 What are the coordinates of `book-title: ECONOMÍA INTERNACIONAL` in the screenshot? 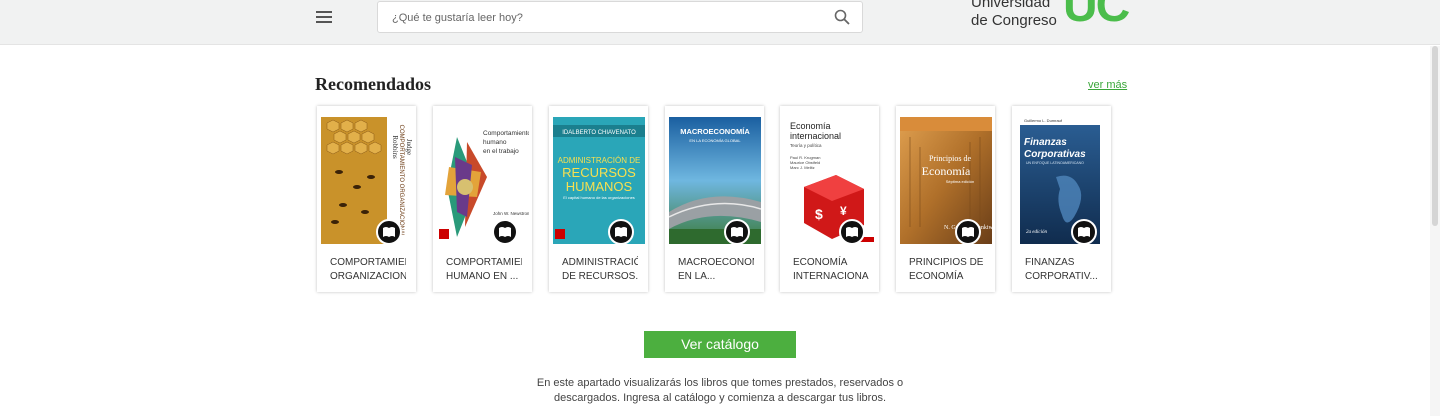 It's located at (831, 270).